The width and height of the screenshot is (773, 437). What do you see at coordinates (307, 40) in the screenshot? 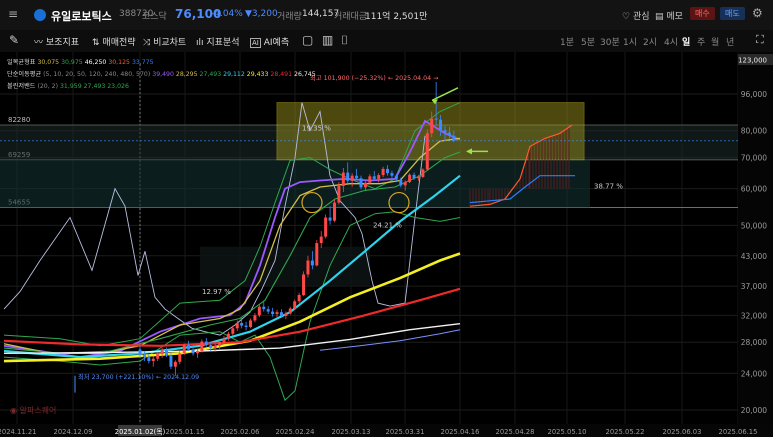
I see `square-icon: ▢` at bounding box center [307, 40].